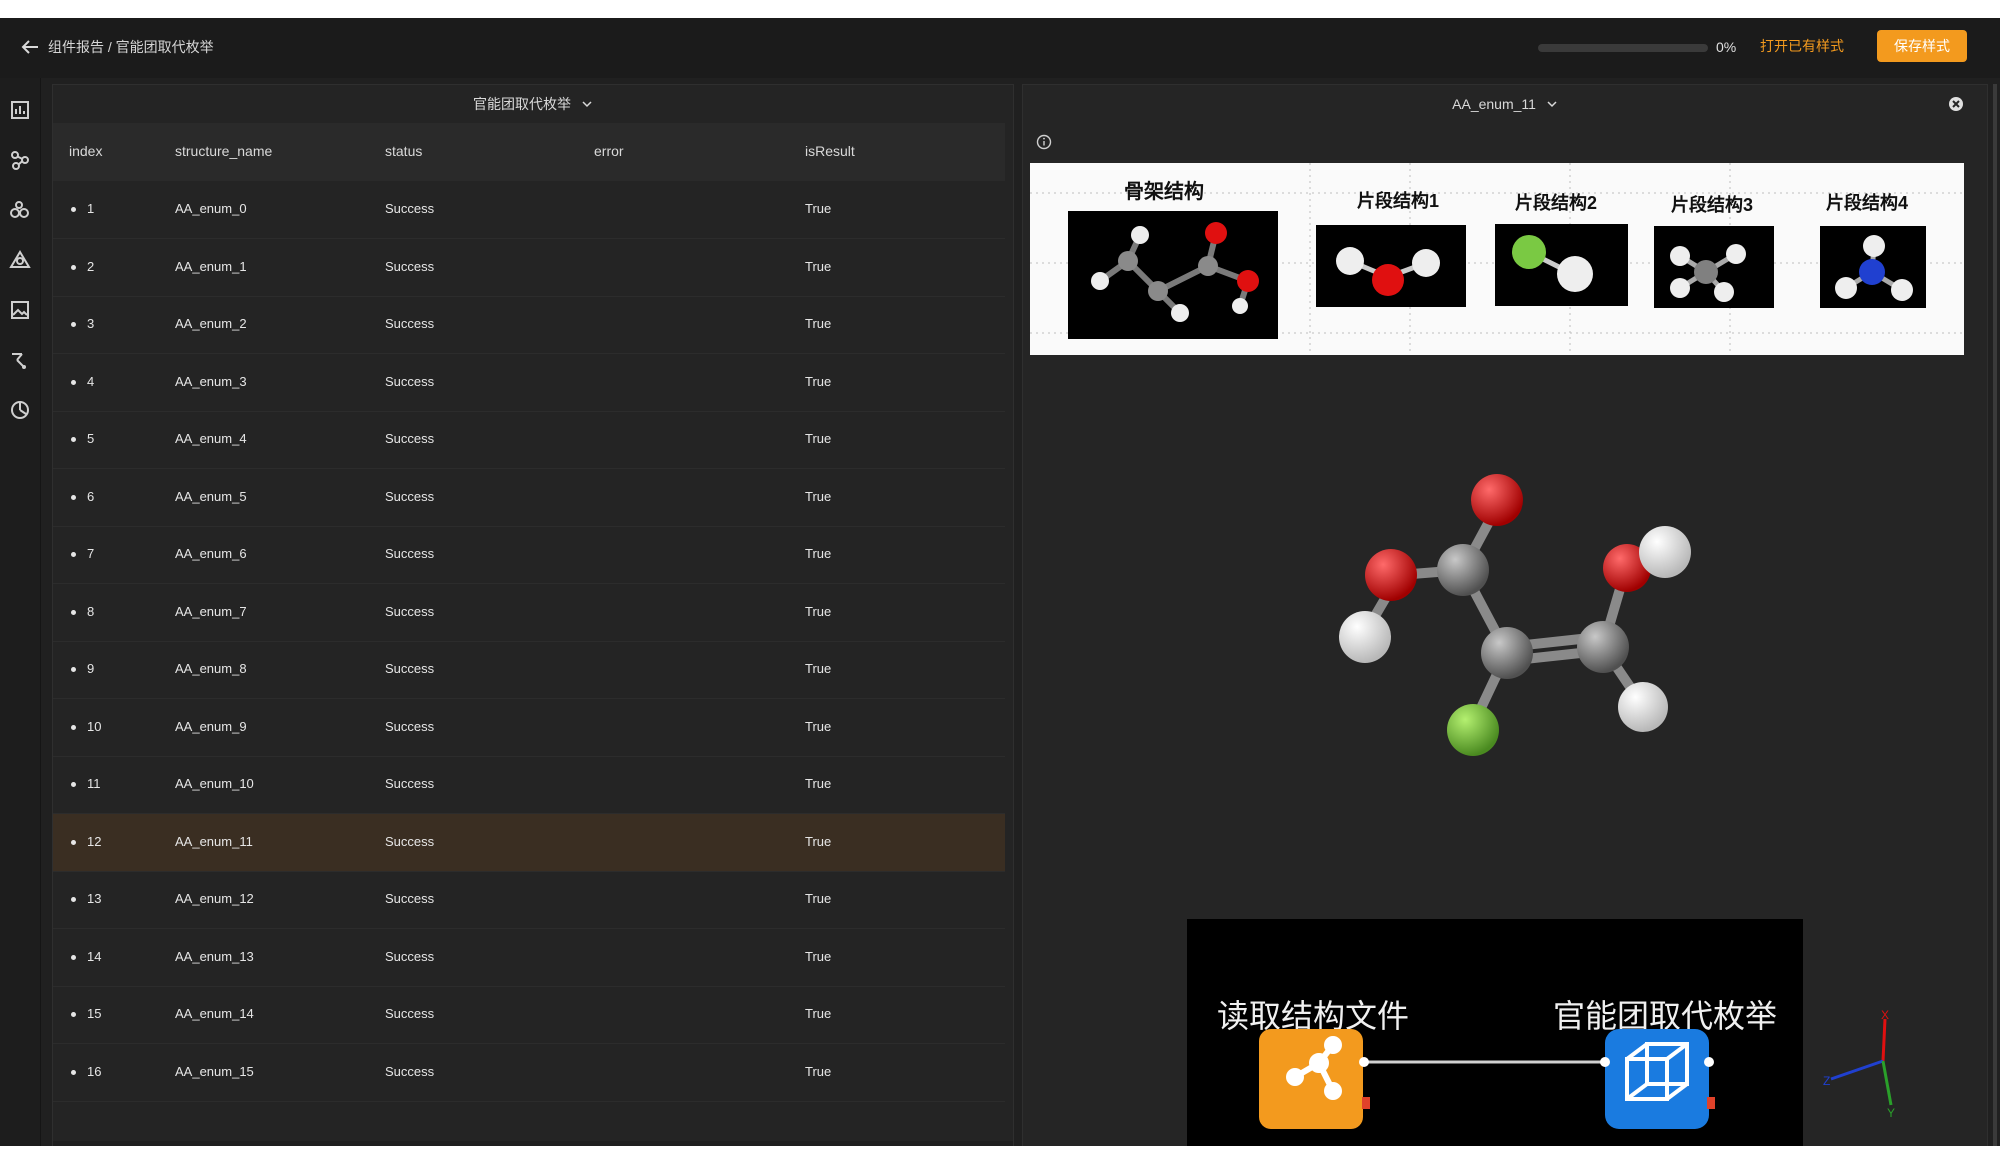  I want to click on panel-title: 官能团取代枚举, so click(533, 104).